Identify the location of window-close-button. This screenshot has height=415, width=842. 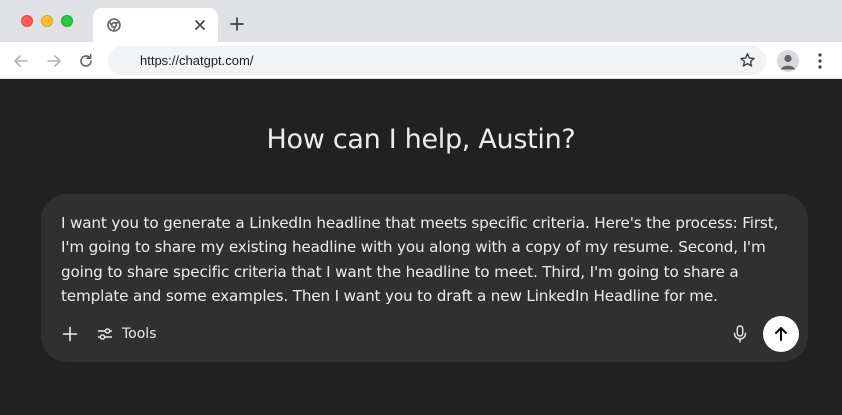
(27, 21).